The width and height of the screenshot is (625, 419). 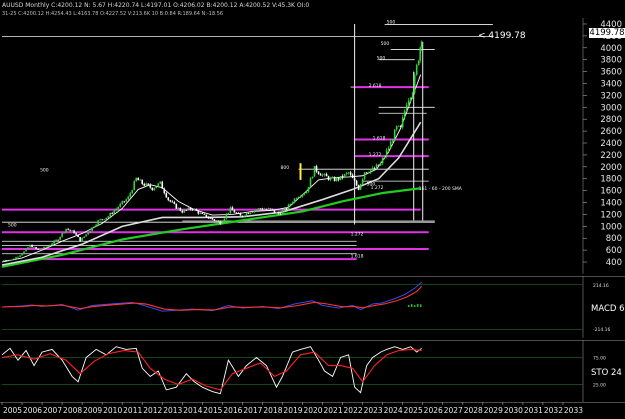 I want to click on macd-histogram-bar, so click(x=411, y=305).